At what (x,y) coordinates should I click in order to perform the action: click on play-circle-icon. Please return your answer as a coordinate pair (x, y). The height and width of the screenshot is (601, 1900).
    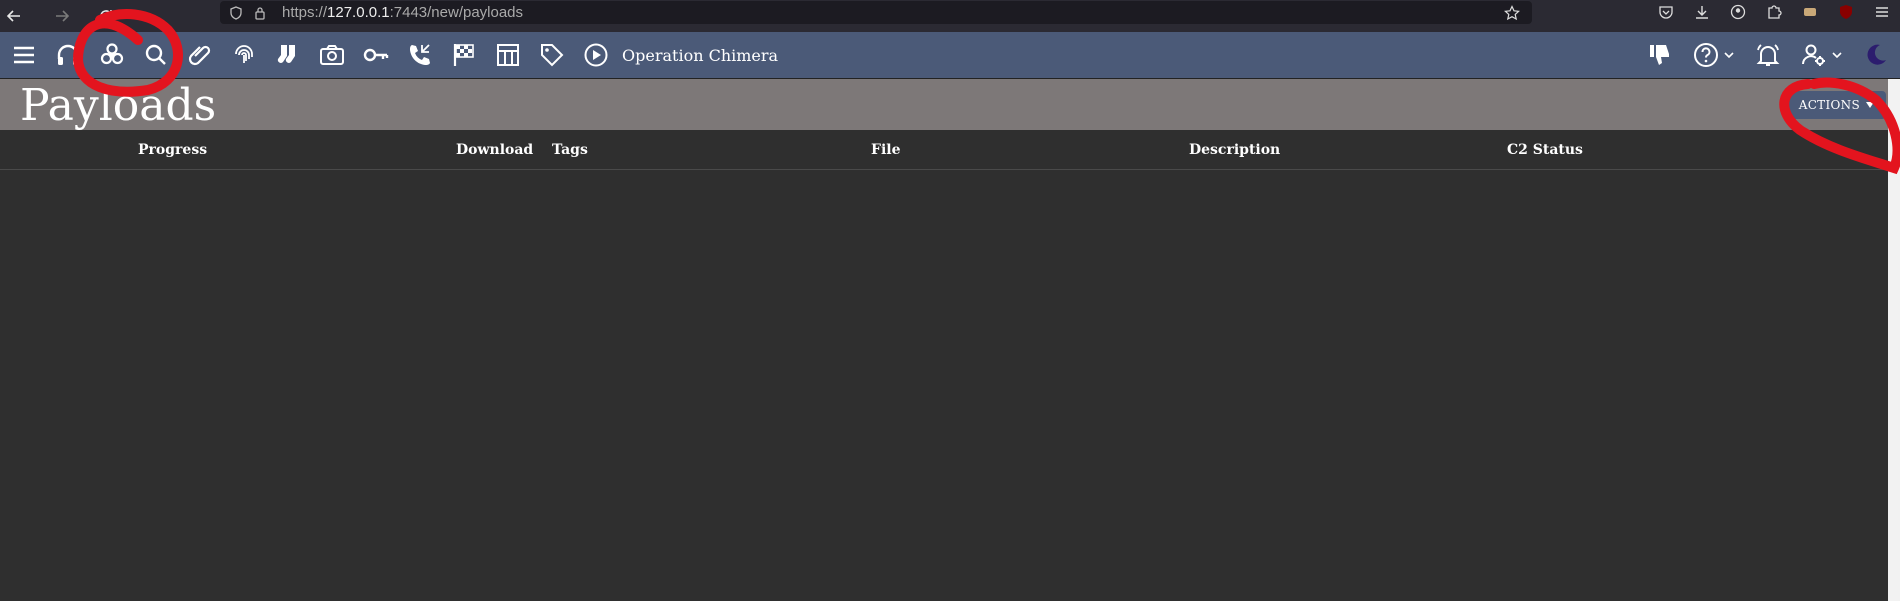
    Looking at the image, I should click on (596, 55).